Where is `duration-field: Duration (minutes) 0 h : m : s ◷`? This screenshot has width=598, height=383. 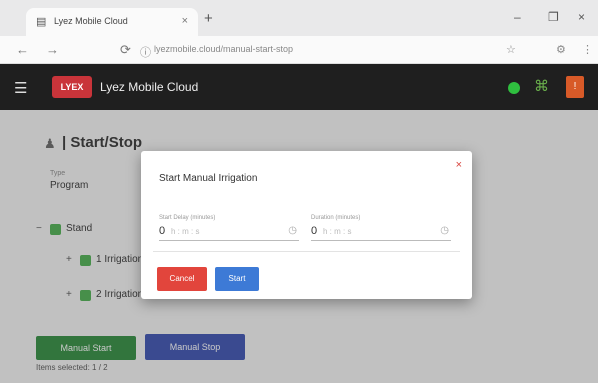
duration-field: Duration (minutes) 0 h : m : s ◷ is located at coordinates (381, 228).